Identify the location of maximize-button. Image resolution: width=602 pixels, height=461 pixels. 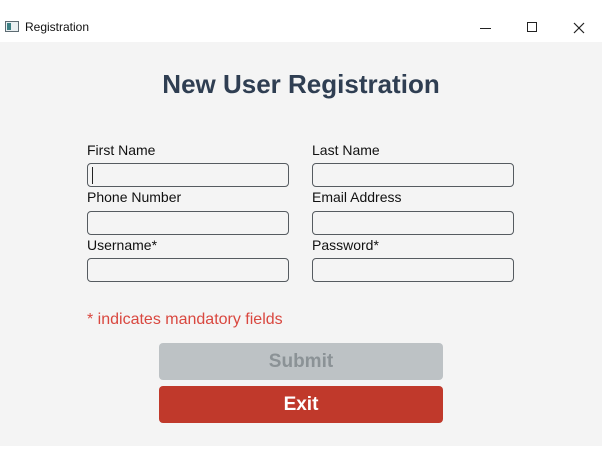
(532, 27).